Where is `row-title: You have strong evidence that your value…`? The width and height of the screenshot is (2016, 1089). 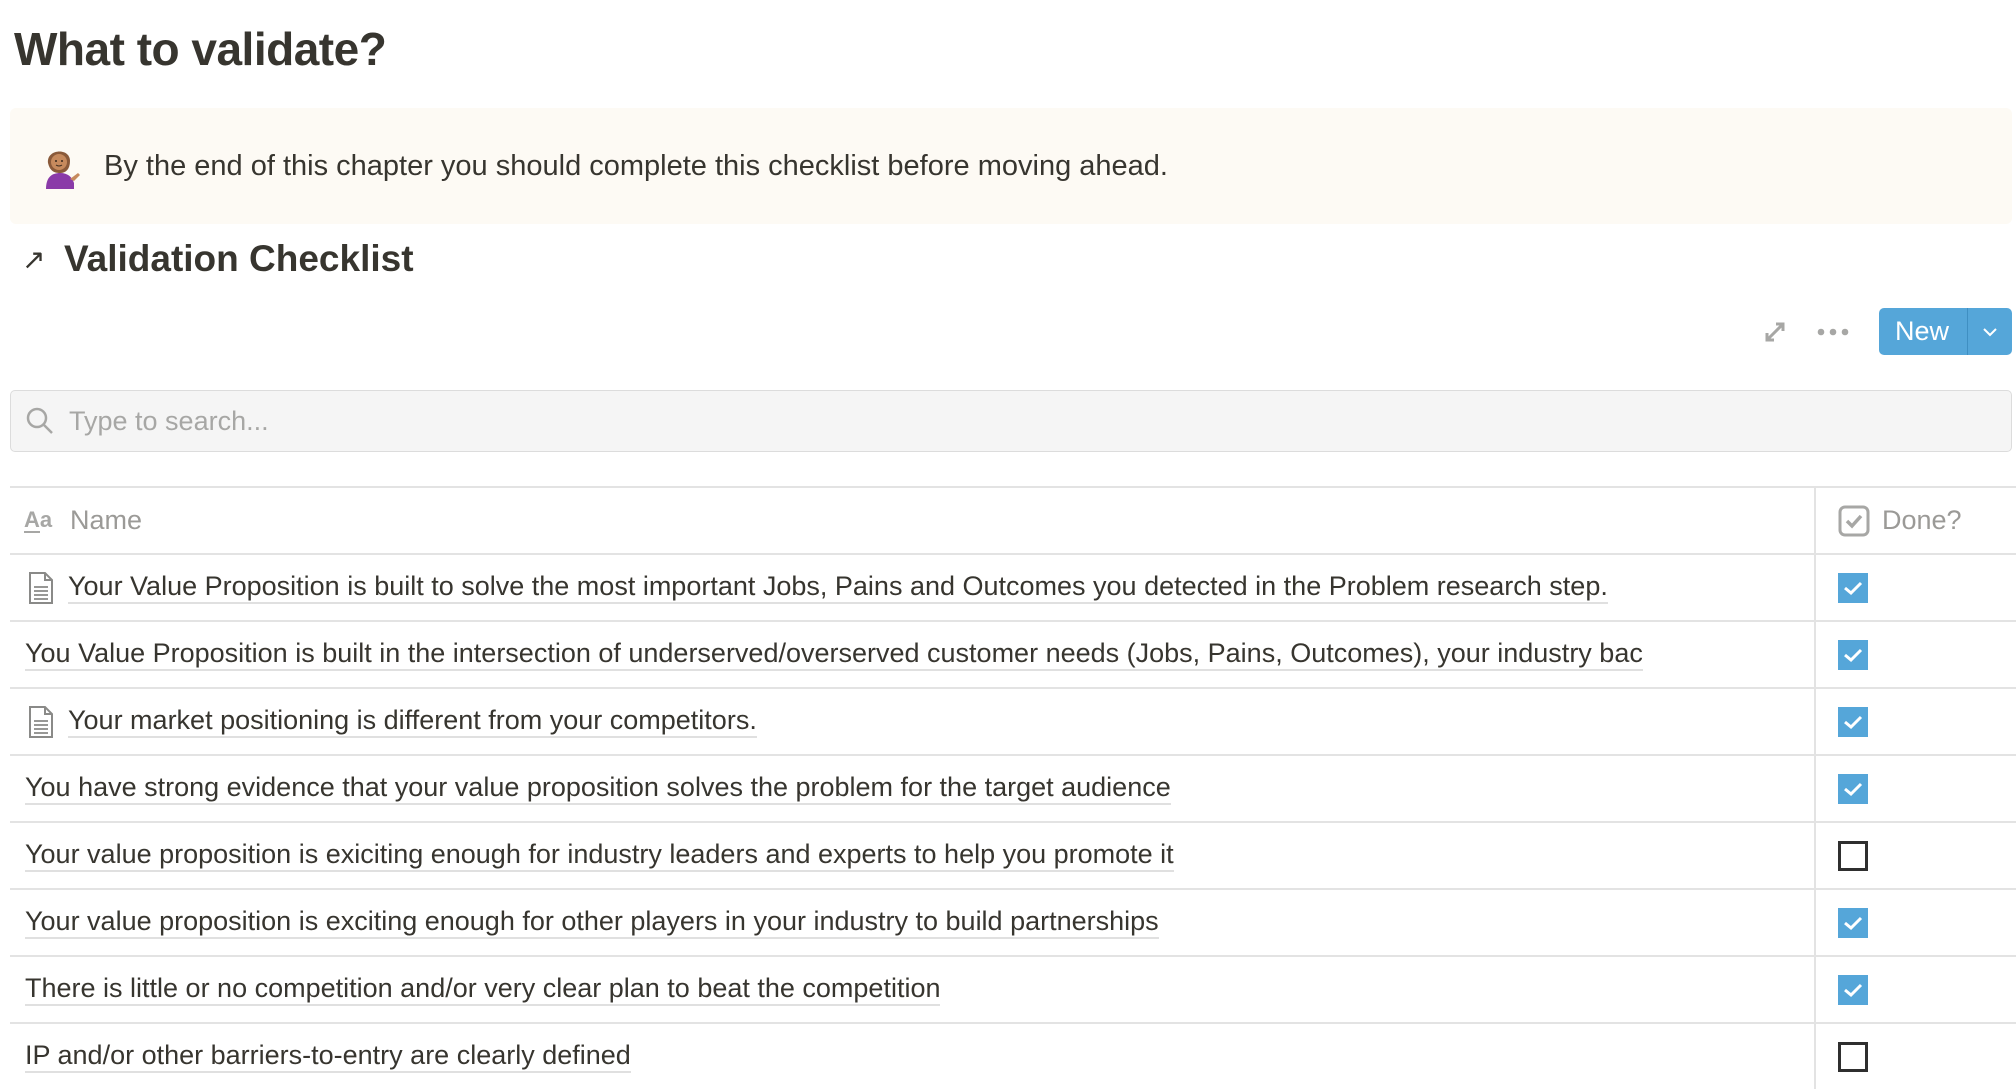
row-title: You have strong evidence that your value… is located at coordinates (598, 788).